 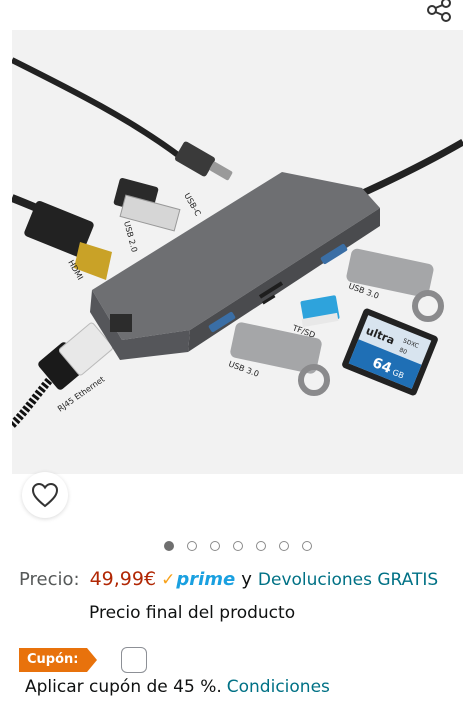 What do you see at coordinates (192, 613) in the screenshot?
I see `final-price-note: Precio final del producto` at bounding box center [192, 613].